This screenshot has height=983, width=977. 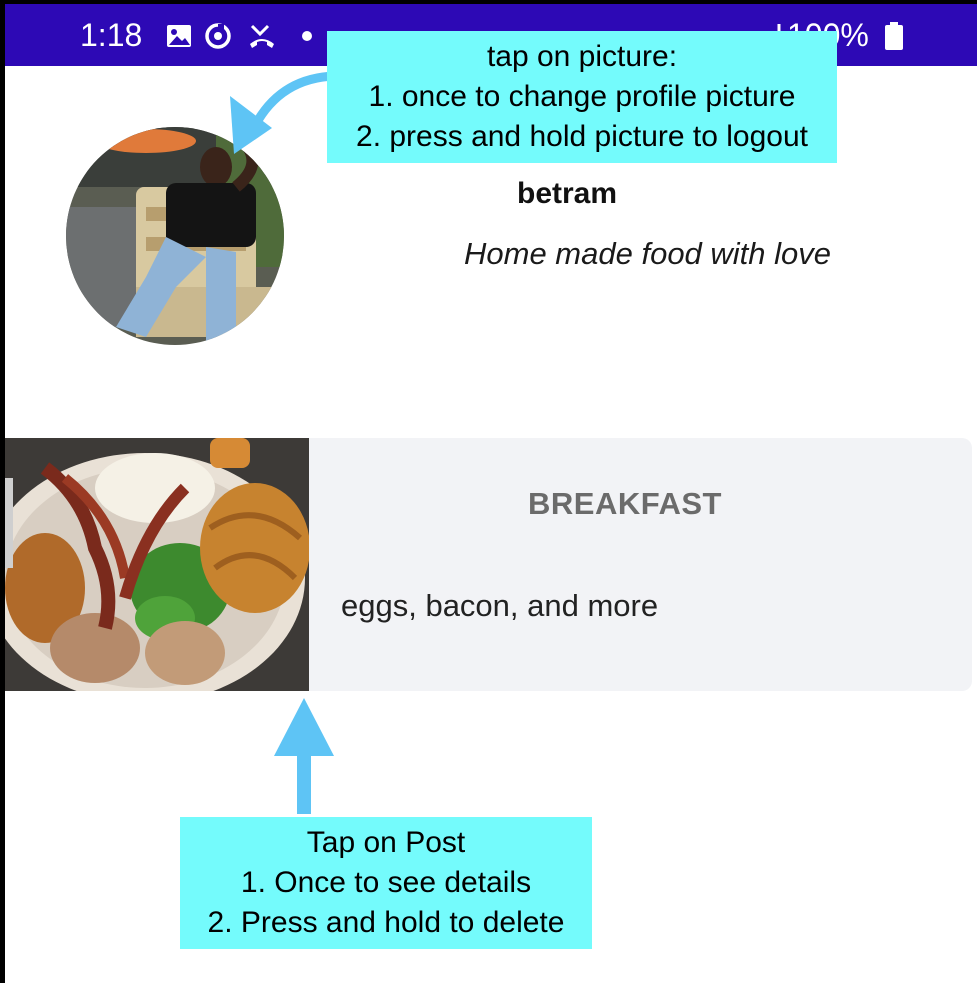 I want to click on profile-bio: Home made food with love, so click(x=648, y=253).